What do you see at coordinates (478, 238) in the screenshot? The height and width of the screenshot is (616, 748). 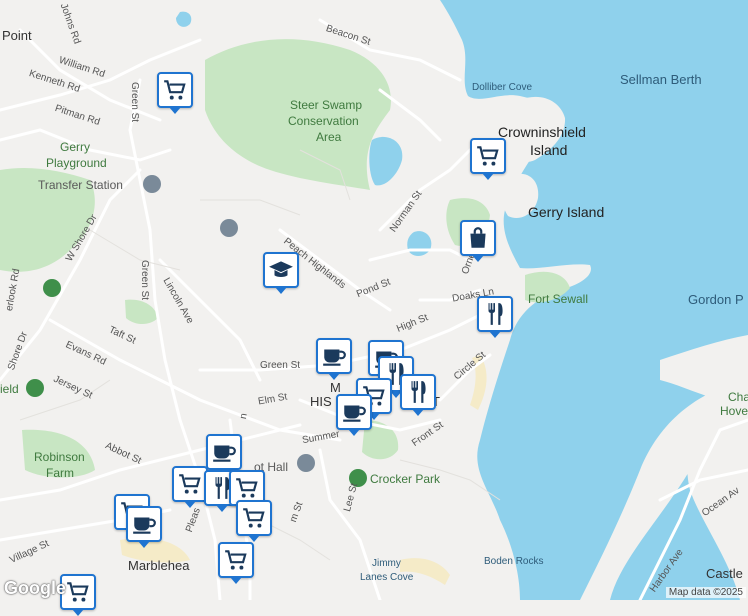 I see `bag-icon` at bounding box center [478, 238].